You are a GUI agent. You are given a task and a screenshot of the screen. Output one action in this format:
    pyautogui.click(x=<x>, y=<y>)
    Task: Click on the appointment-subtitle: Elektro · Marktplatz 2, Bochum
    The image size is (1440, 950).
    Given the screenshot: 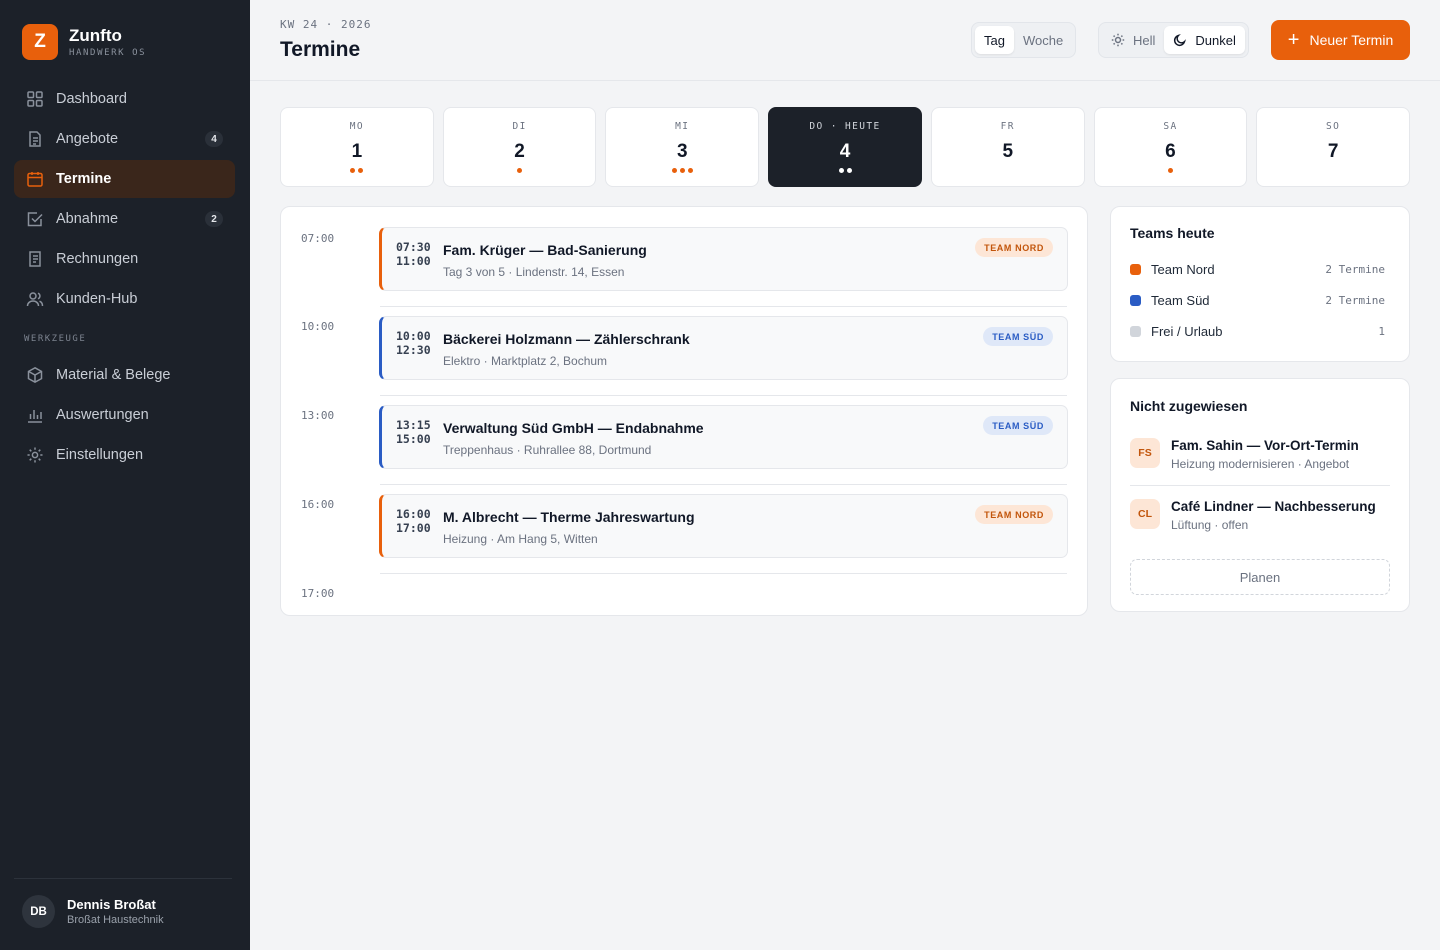 What is the action you would take?
    pyautogui.click(x=525, y=361)
    